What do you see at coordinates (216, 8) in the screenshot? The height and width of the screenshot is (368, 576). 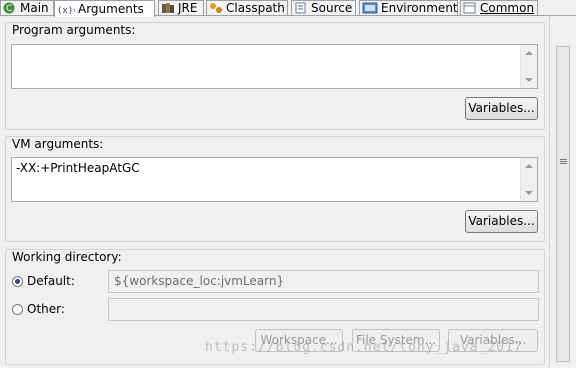 I see `classpath-icon` at bounding box center [216, 8].